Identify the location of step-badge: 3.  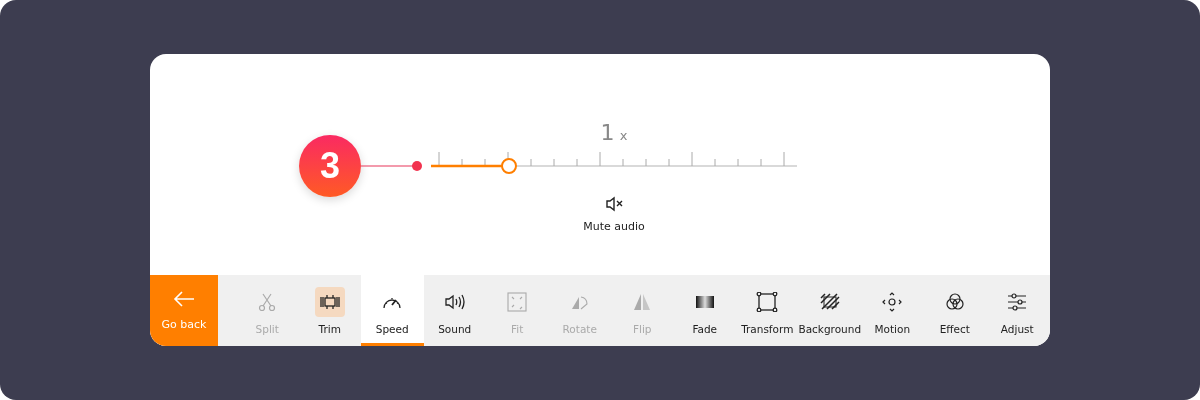
(330, 166).